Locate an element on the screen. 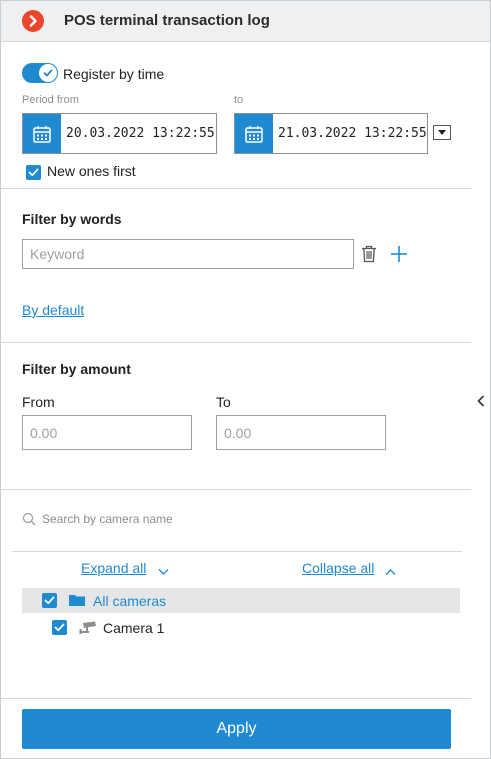 This screenshot has height=759, width=491. collapse-all-link: Collapse all is located at coordinates (338, 568).